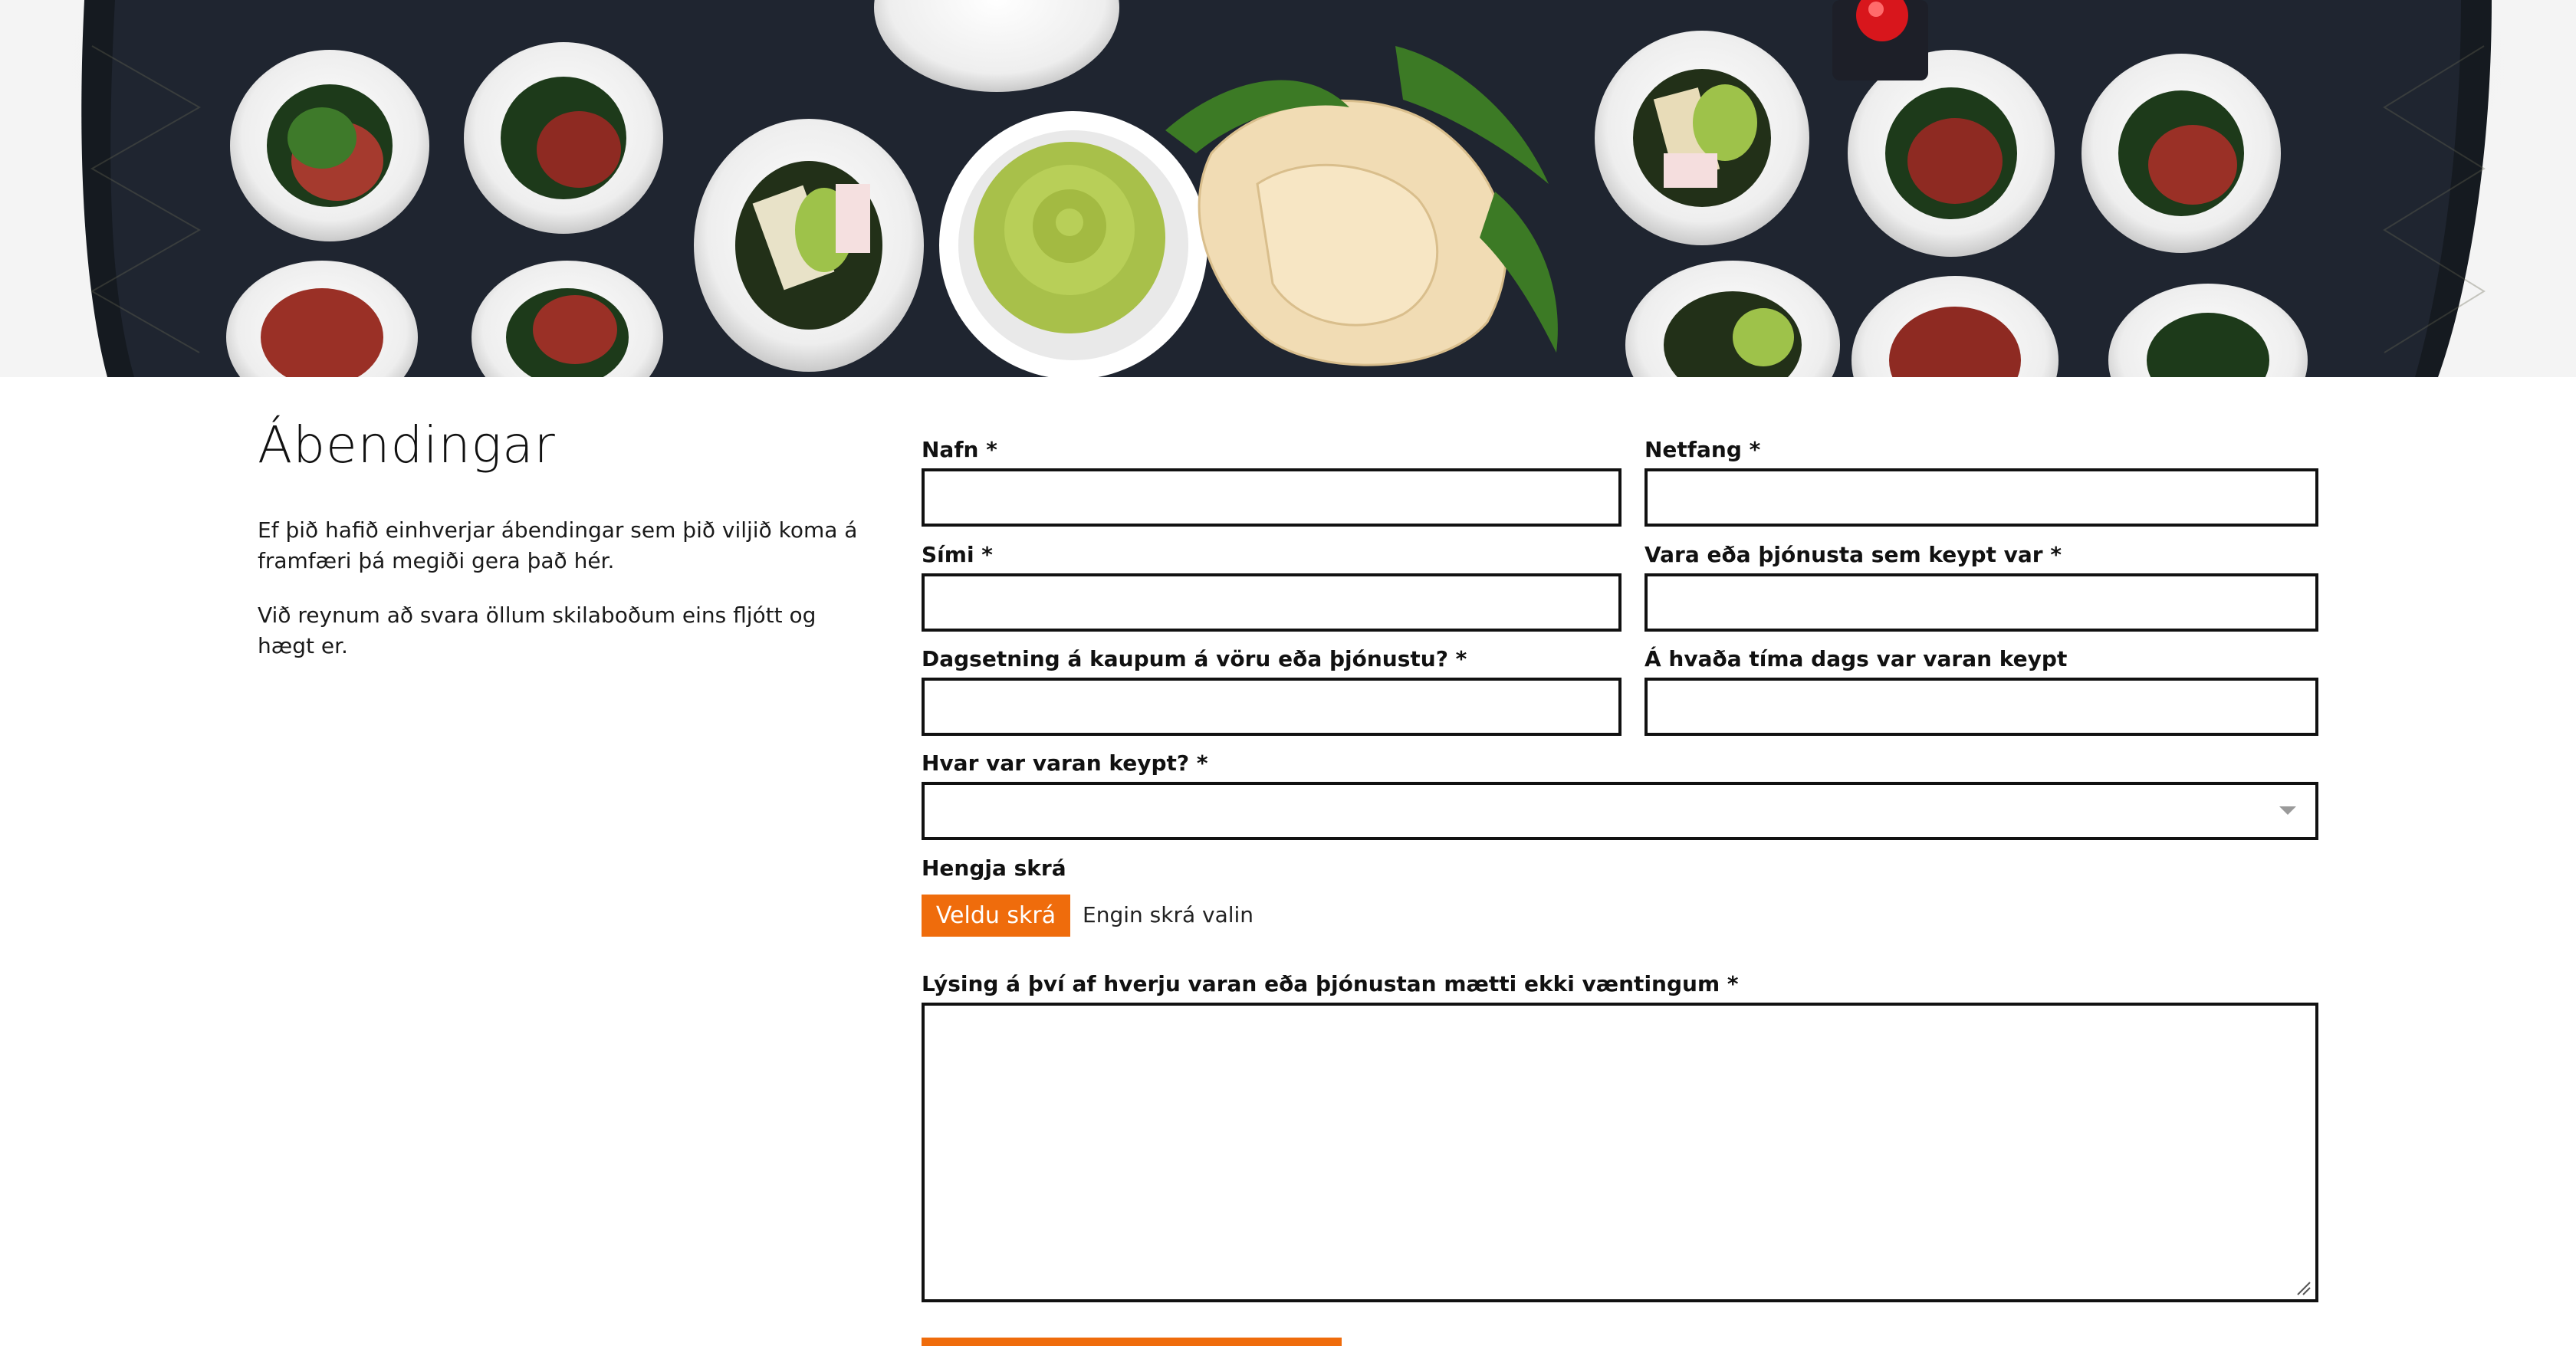  What do you see at coordinates (1981, 602) in the screenshot?
I see `product-field` at bounding box center [1981, 602].